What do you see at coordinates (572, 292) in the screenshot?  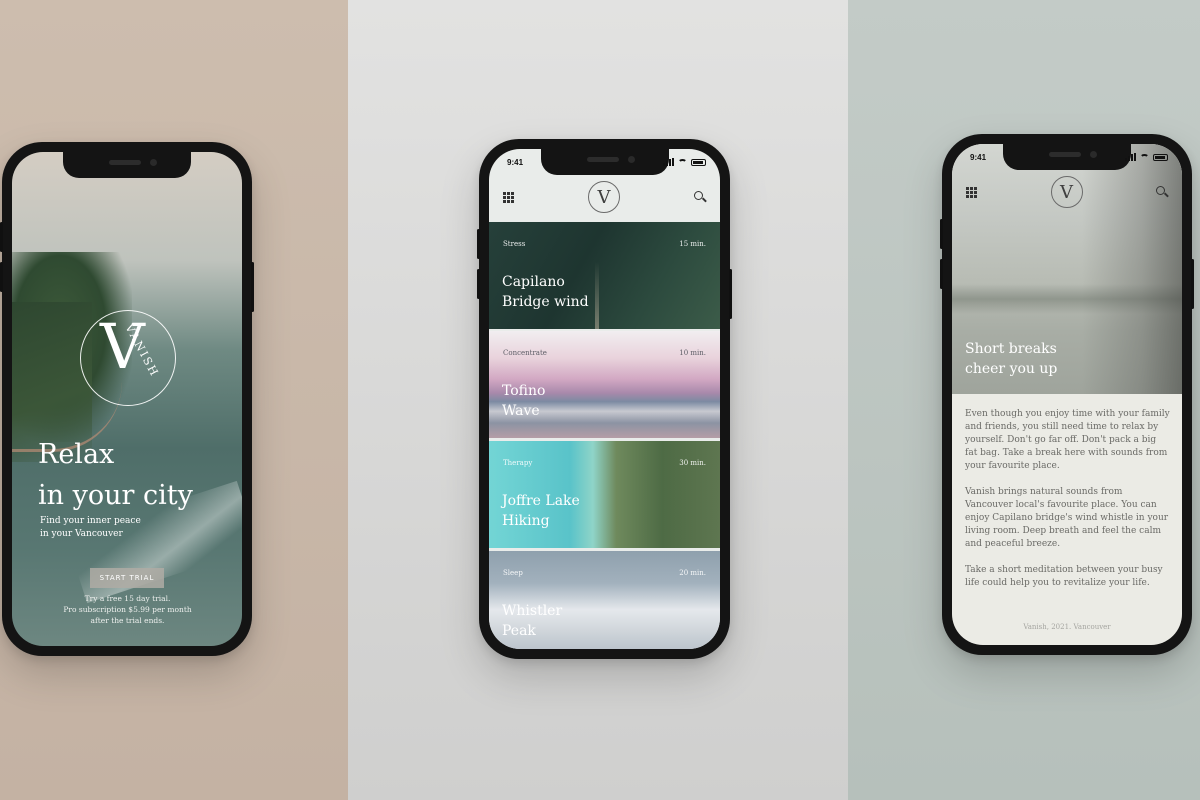 I see `card-title: Capilano Bridge wind` at bounding box center [572, 292].